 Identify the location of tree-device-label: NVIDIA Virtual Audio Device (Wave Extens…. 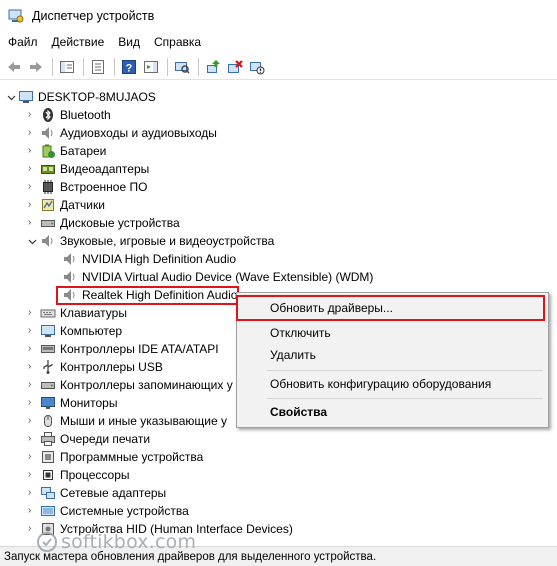
(228, 277).